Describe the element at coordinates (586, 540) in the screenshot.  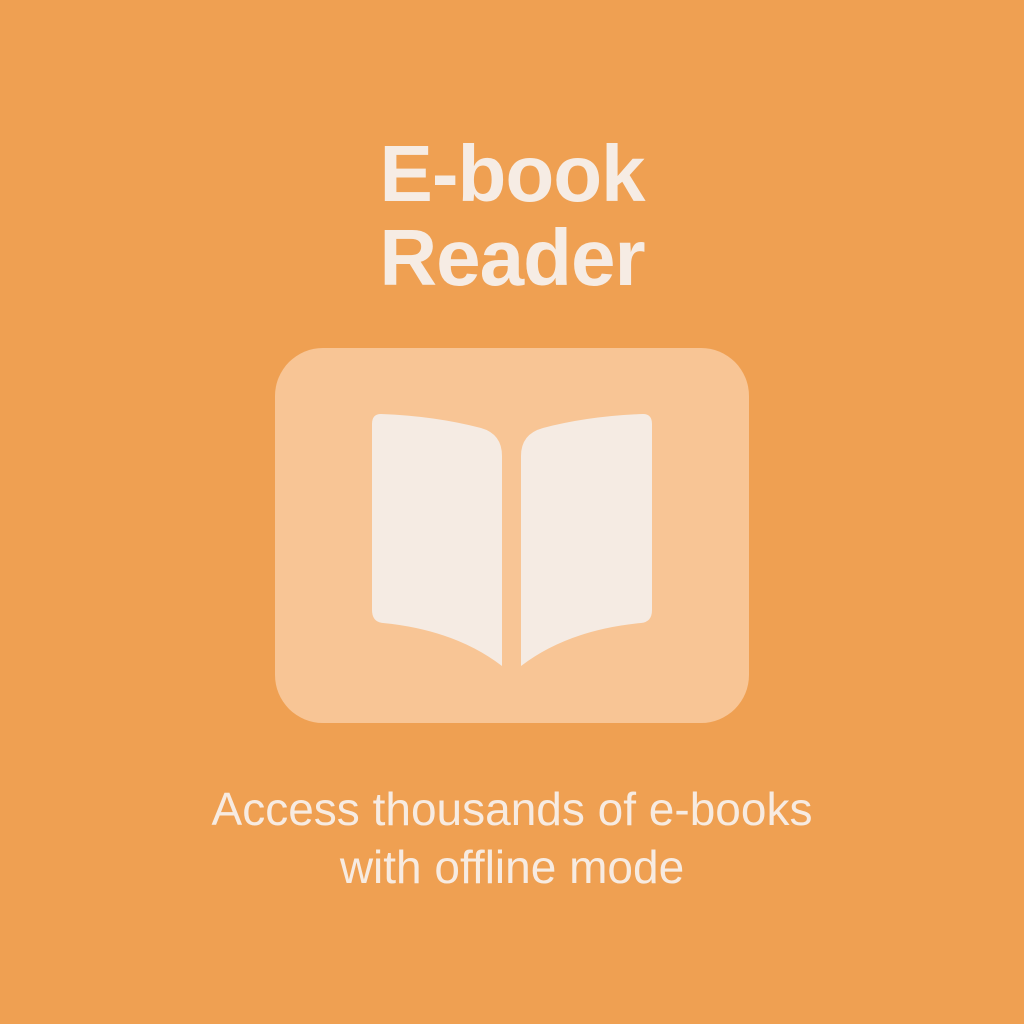
I see `book-right-page` at that location.